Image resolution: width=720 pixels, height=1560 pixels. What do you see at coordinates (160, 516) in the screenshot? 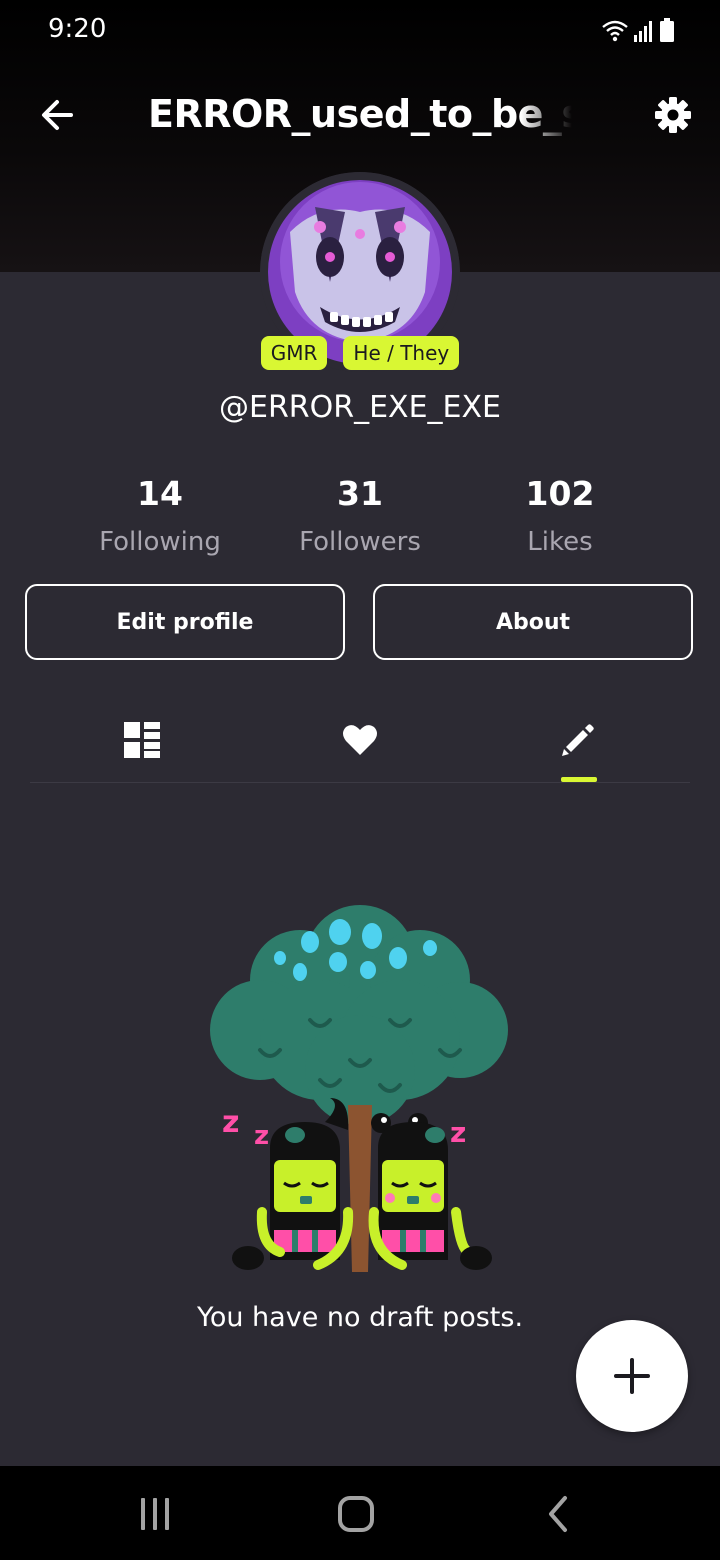
I see `stat-following: 14 Following` at bounding box center [160, 516].